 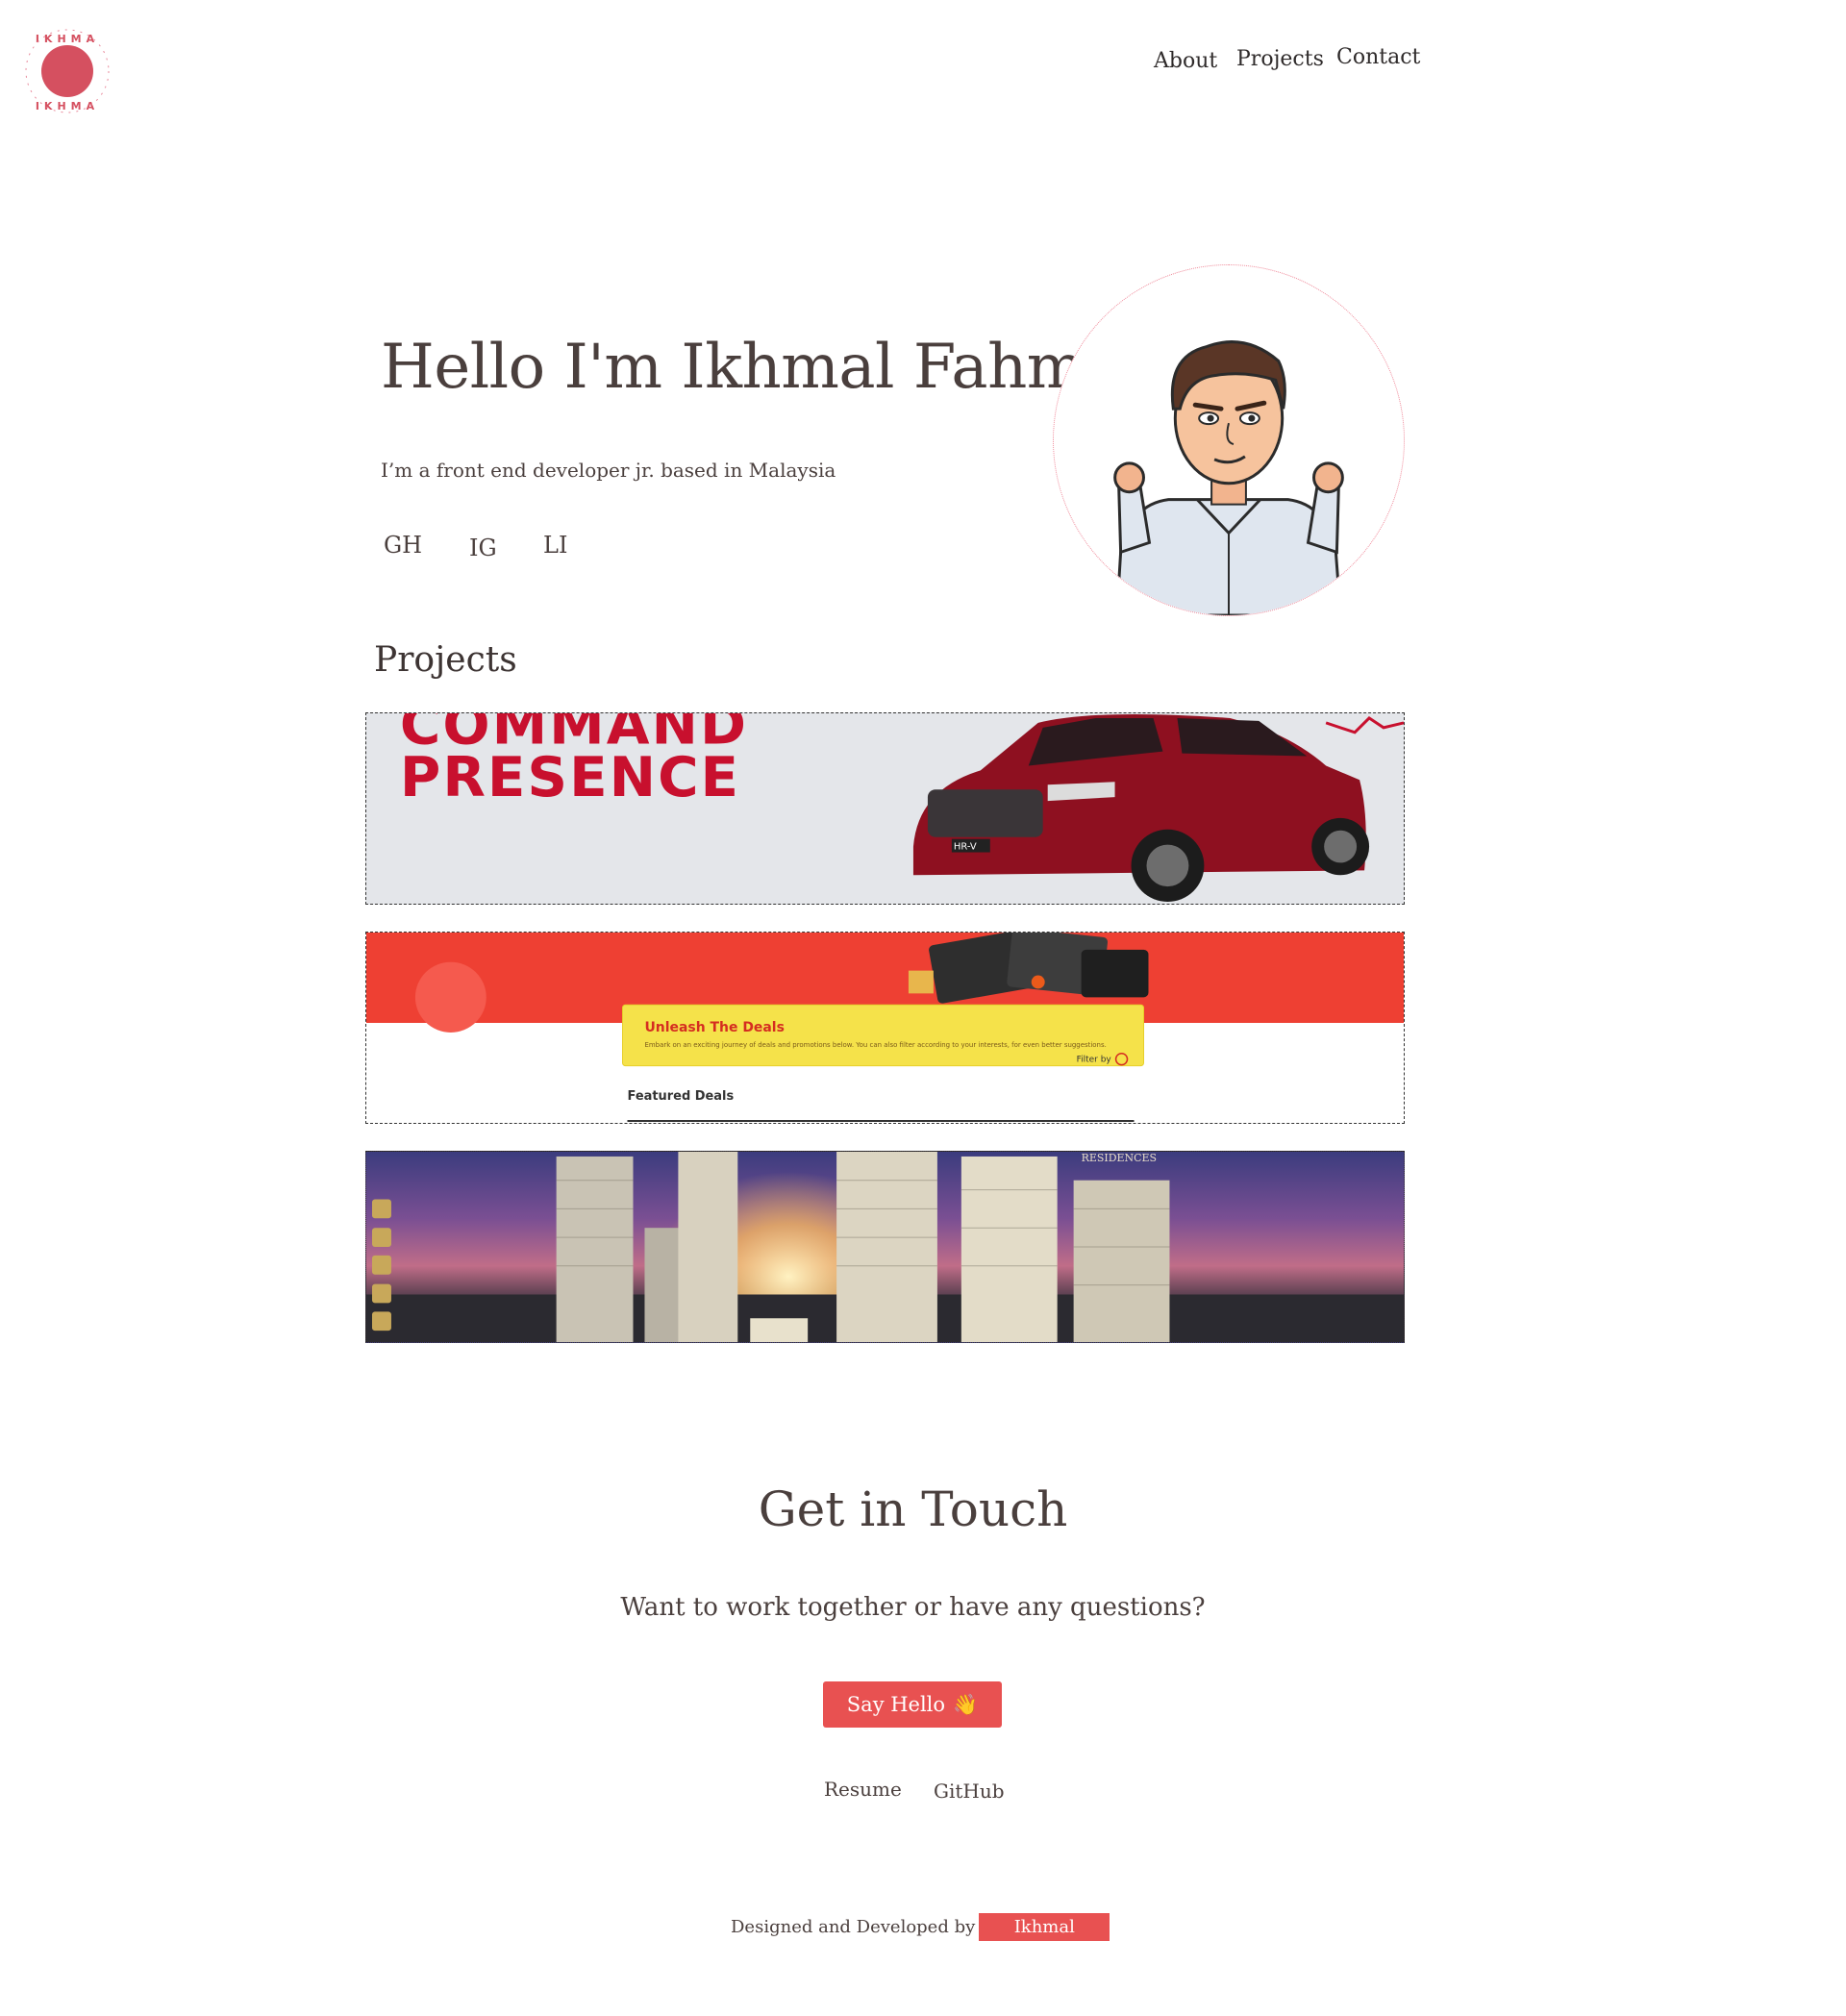 I want to click on nav-about: About, so click(x=1185, y=61).